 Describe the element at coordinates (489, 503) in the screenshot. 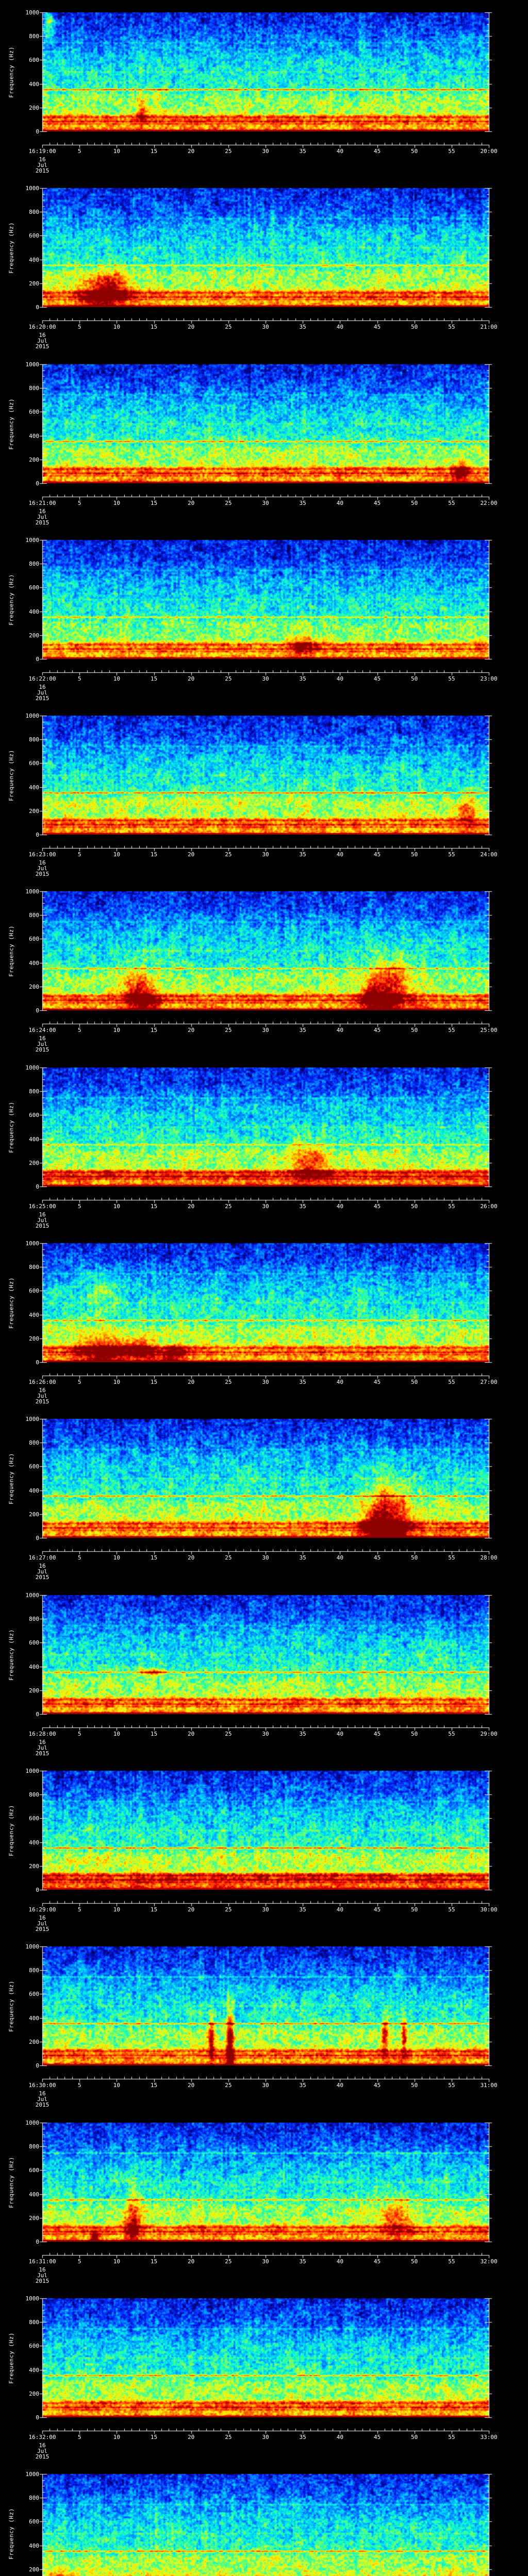

I see `x-end-time-label: 22:00` at that location.